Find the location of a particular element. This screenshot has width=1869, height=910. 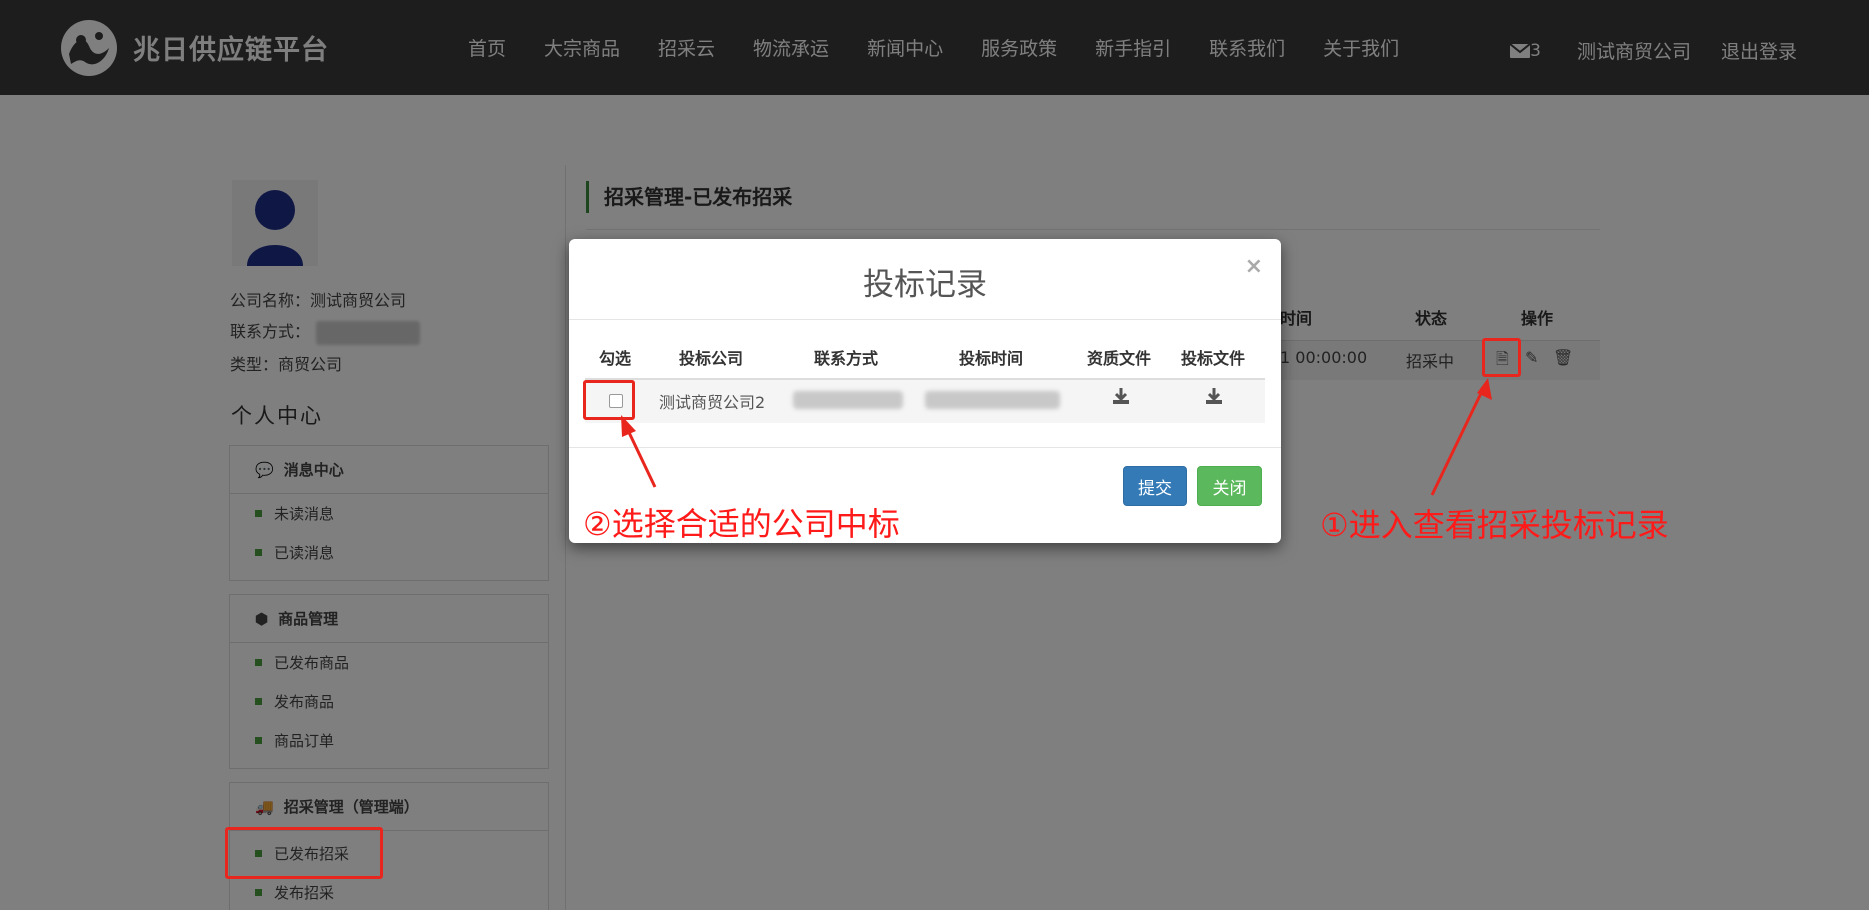

download-bid-file-icon is located at coordinates (1214, 398).